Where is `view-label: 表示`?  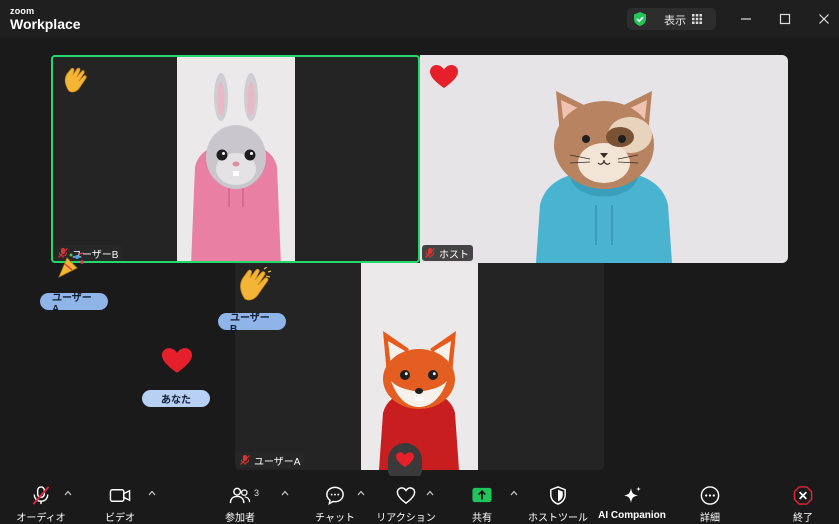
view-label: 表示 is located at coordinates (675, 21).